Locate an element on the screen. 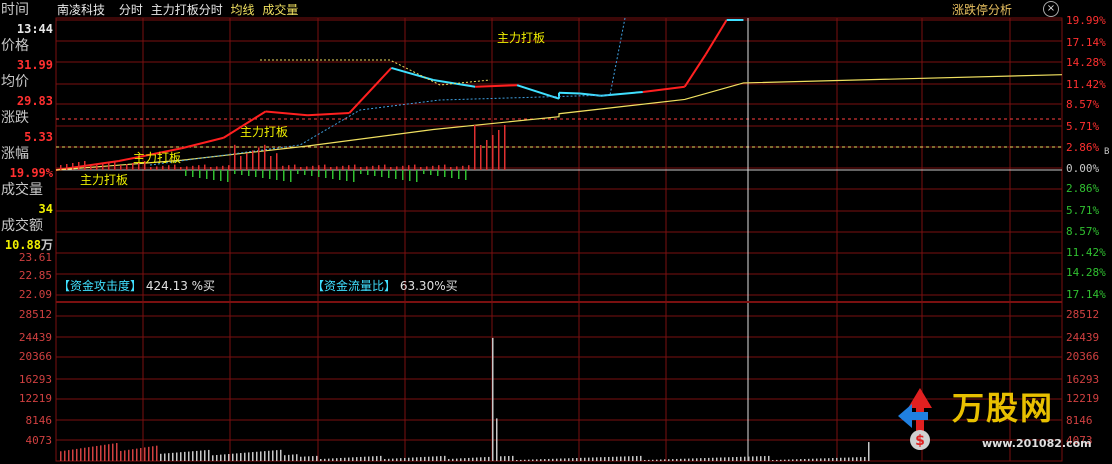  time-label: 时间 is located at coordinates (15, 10).